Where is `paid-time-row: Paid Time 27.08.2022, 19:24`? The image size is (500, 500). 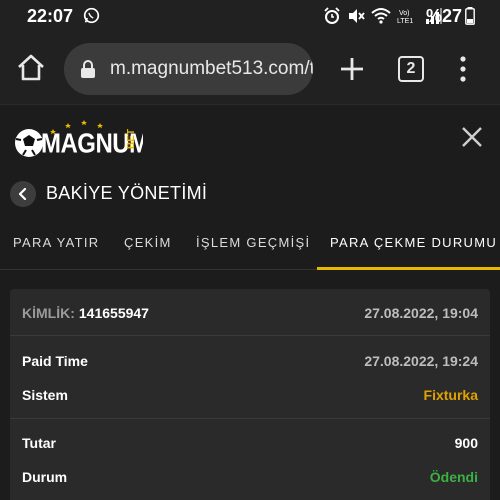
paid-time-row: Paid Time 27.08.2022, 19:24 is located at coordinates (250, 366).